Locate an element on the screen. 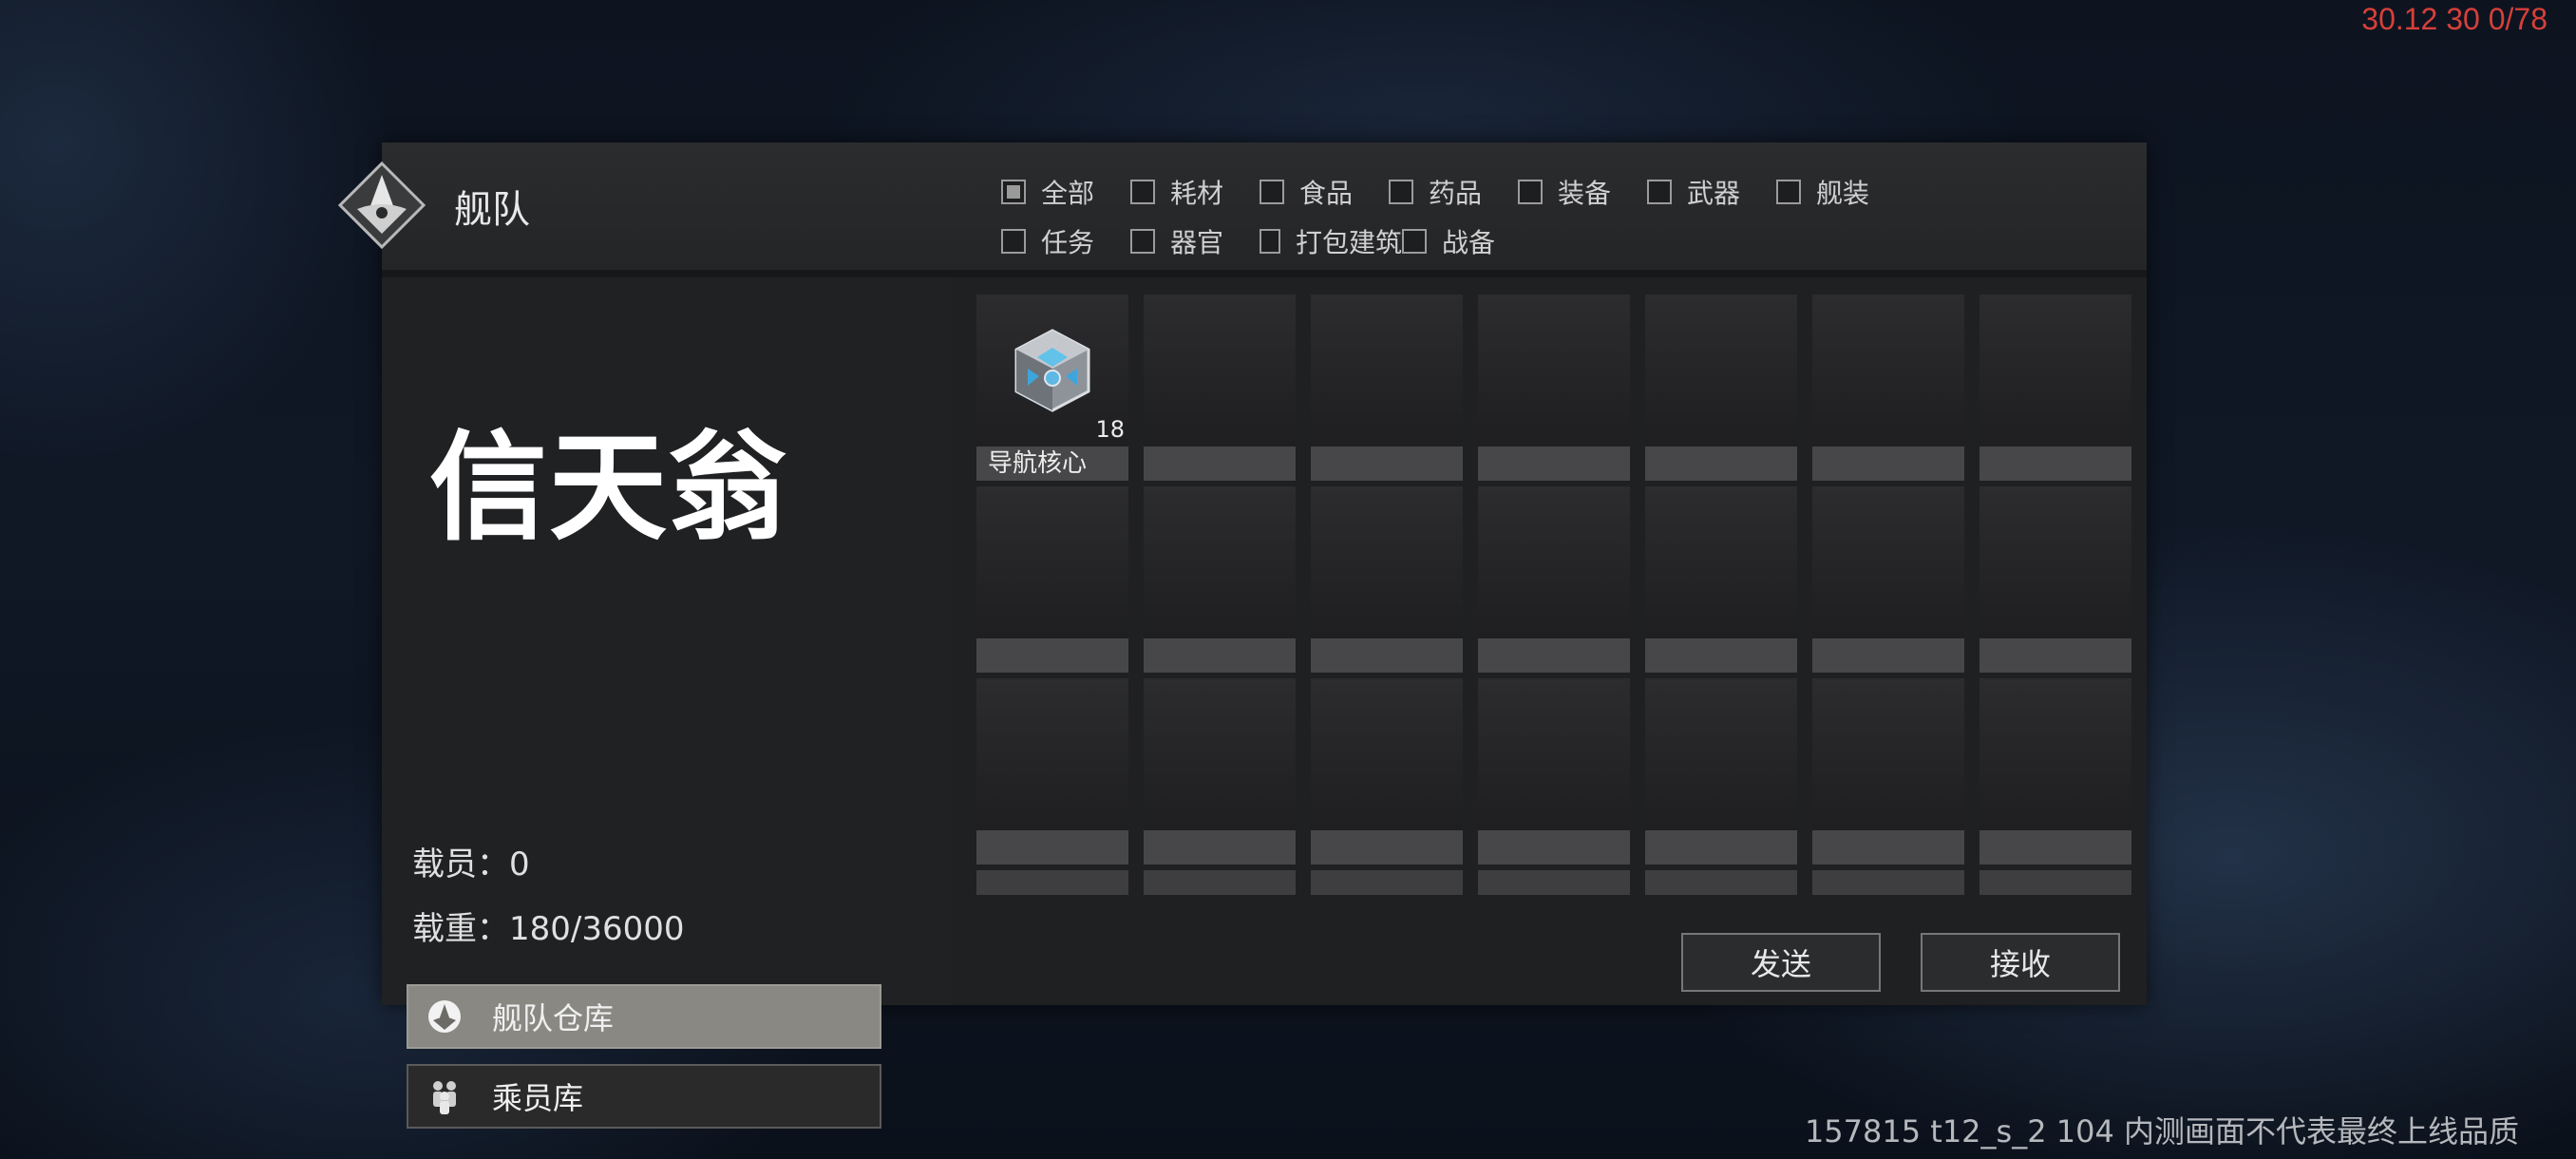 This screenshot has width=2576, height=1159. filter-row-1: 全部 耗材 食品 药品 装备 武器 舰装 is located at coordinates (1453, 192).